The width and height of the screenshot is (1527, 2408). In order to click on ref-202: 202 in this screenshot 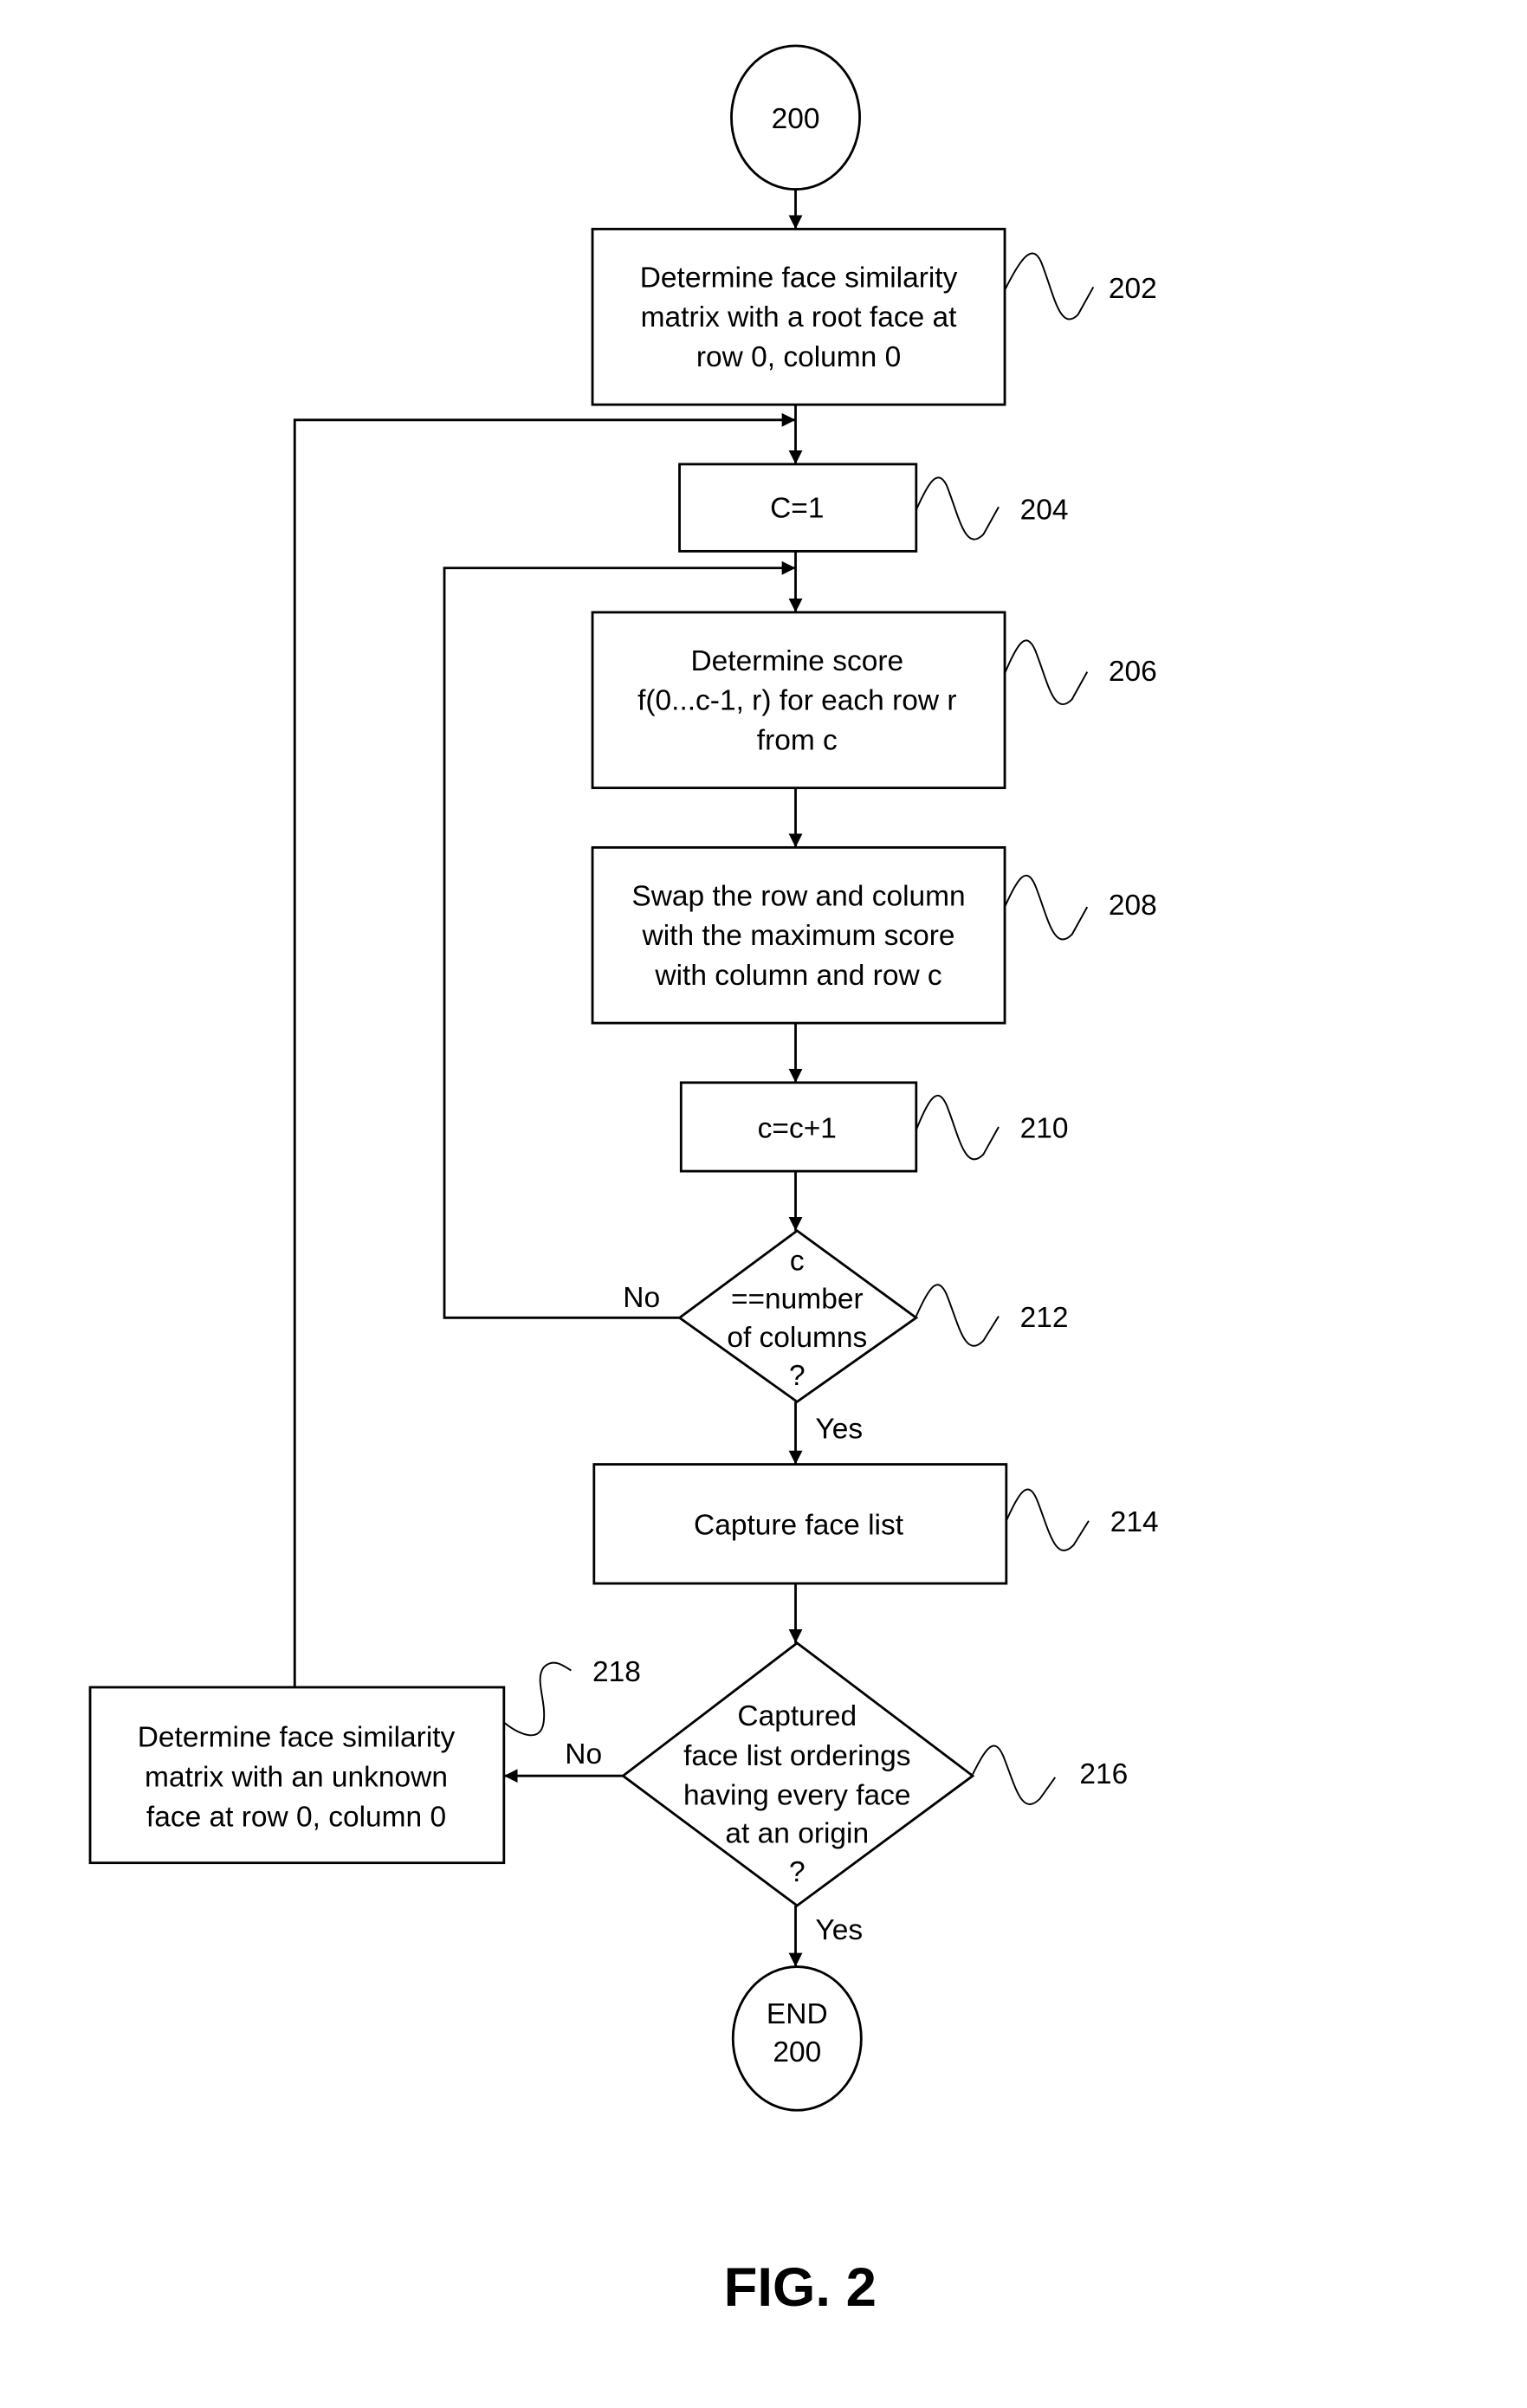, I will do `click(1133, 289)`.